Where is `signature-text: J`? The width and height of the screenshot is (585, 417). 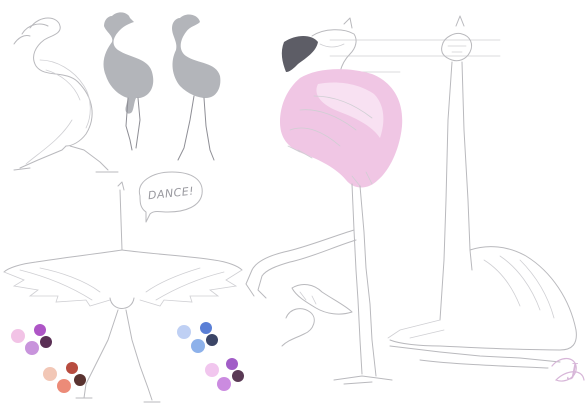 signature-text: J is located at coordinates (572, 370).